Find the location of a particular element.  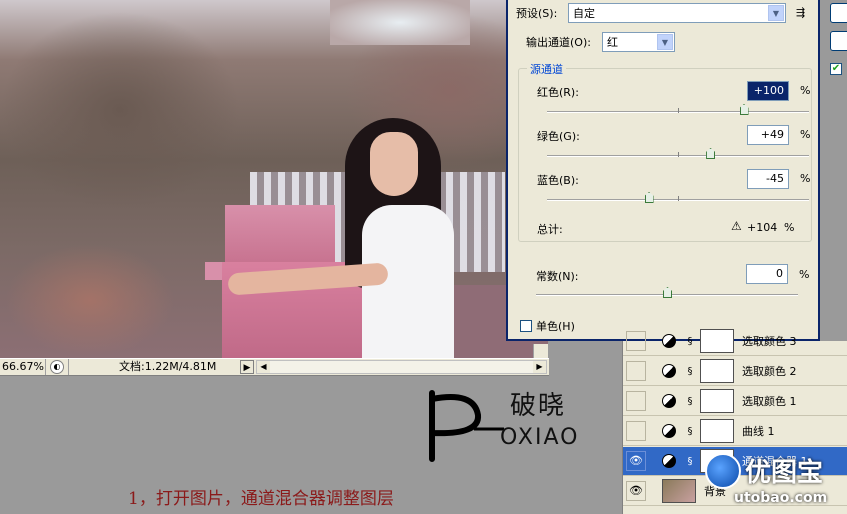

green-percent: % is located at coordinates (805, 134).